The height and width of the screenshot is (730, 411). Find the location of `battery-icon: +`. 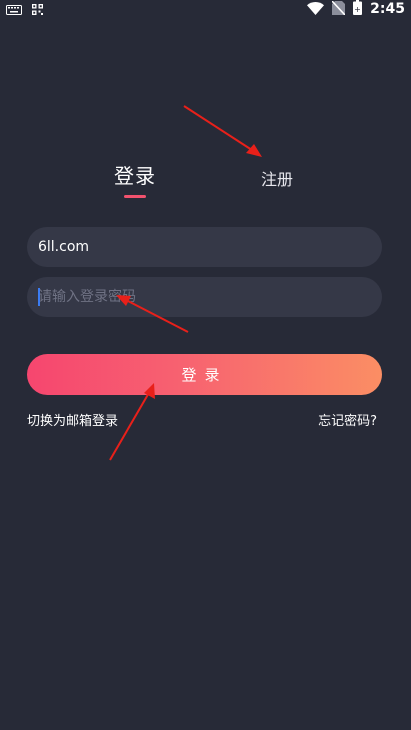

battery-icon: + is located at coordinates (358, 9).